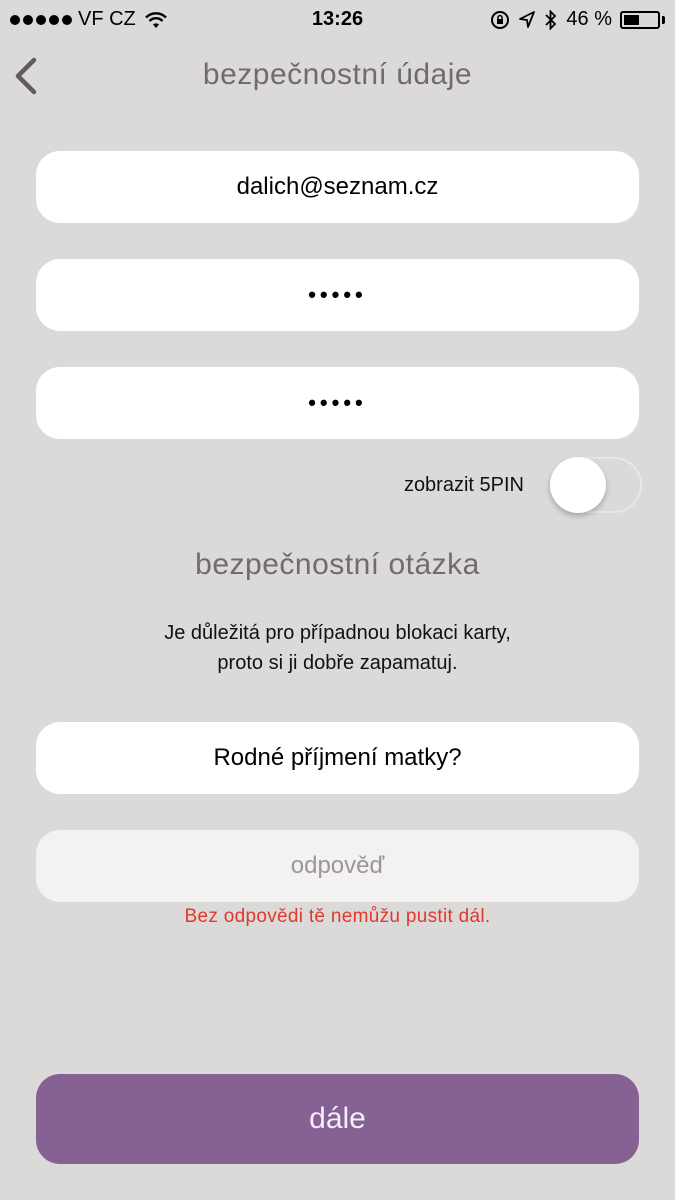  What do you see at coordinates (337, 564) in the screenshot?
I see `security-question-title: bezpečnostní otázka` at bounding box center [337, 564].